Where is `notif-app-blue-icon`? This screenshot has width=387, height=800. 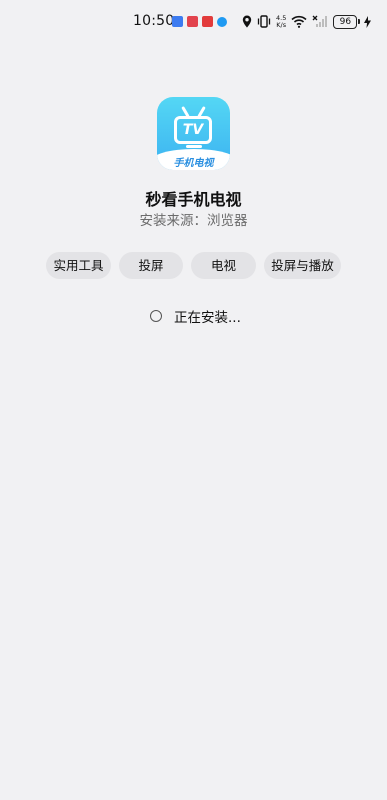
notif-app-blue-icon is located at coordinates (177, 21).